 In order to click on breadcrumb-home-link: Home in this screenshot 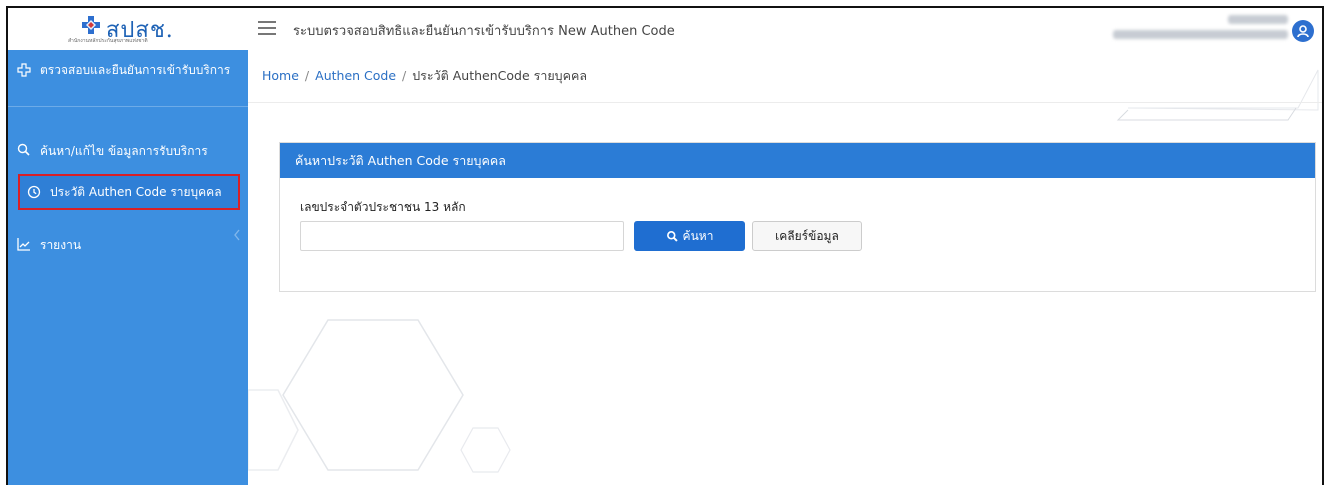, I will do `click(280, 75)`.